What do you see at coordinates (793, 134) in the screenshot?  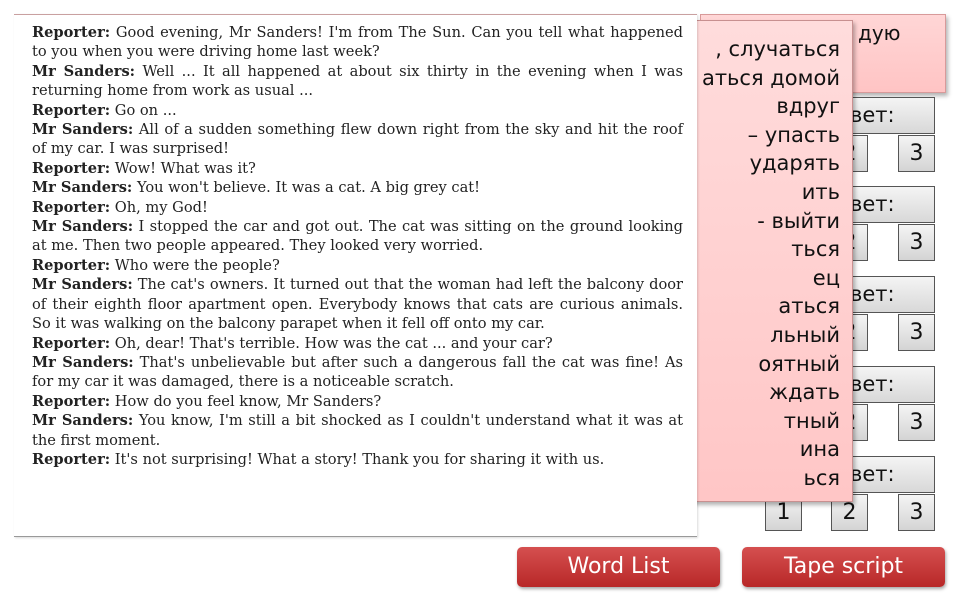 I see `word-list-item: – упасть` at bounding box center [793, 134].